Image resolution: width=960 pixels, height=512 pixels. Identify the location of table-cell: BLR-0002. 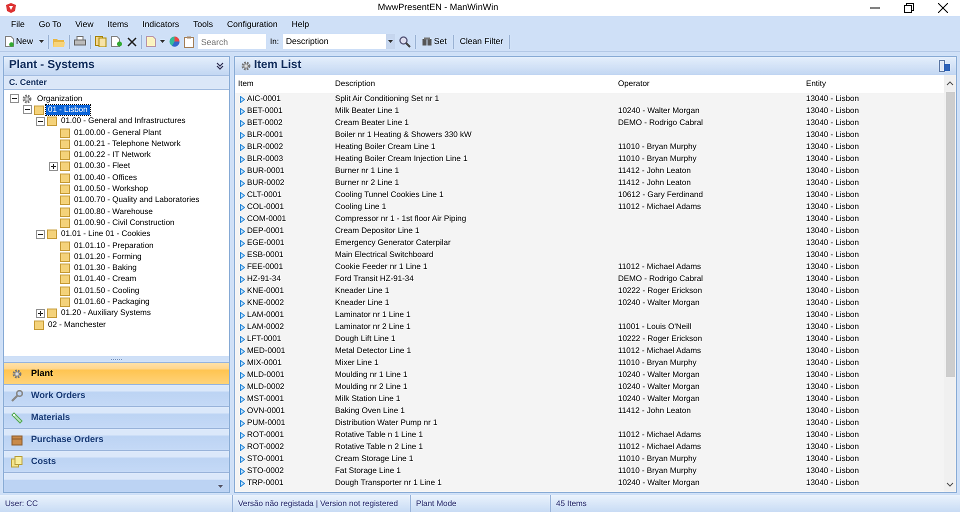
(265, 147).